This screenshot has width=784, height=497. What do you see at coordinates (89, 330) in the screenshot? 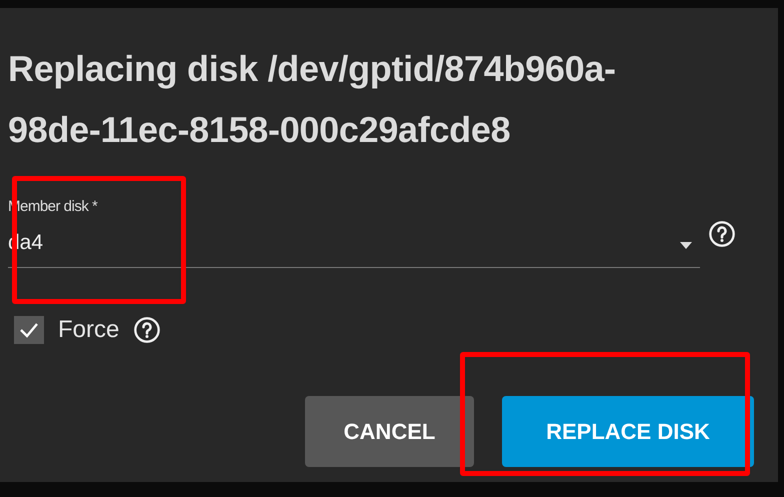
I see `force-label: Force` at bounding box center [89, 330].